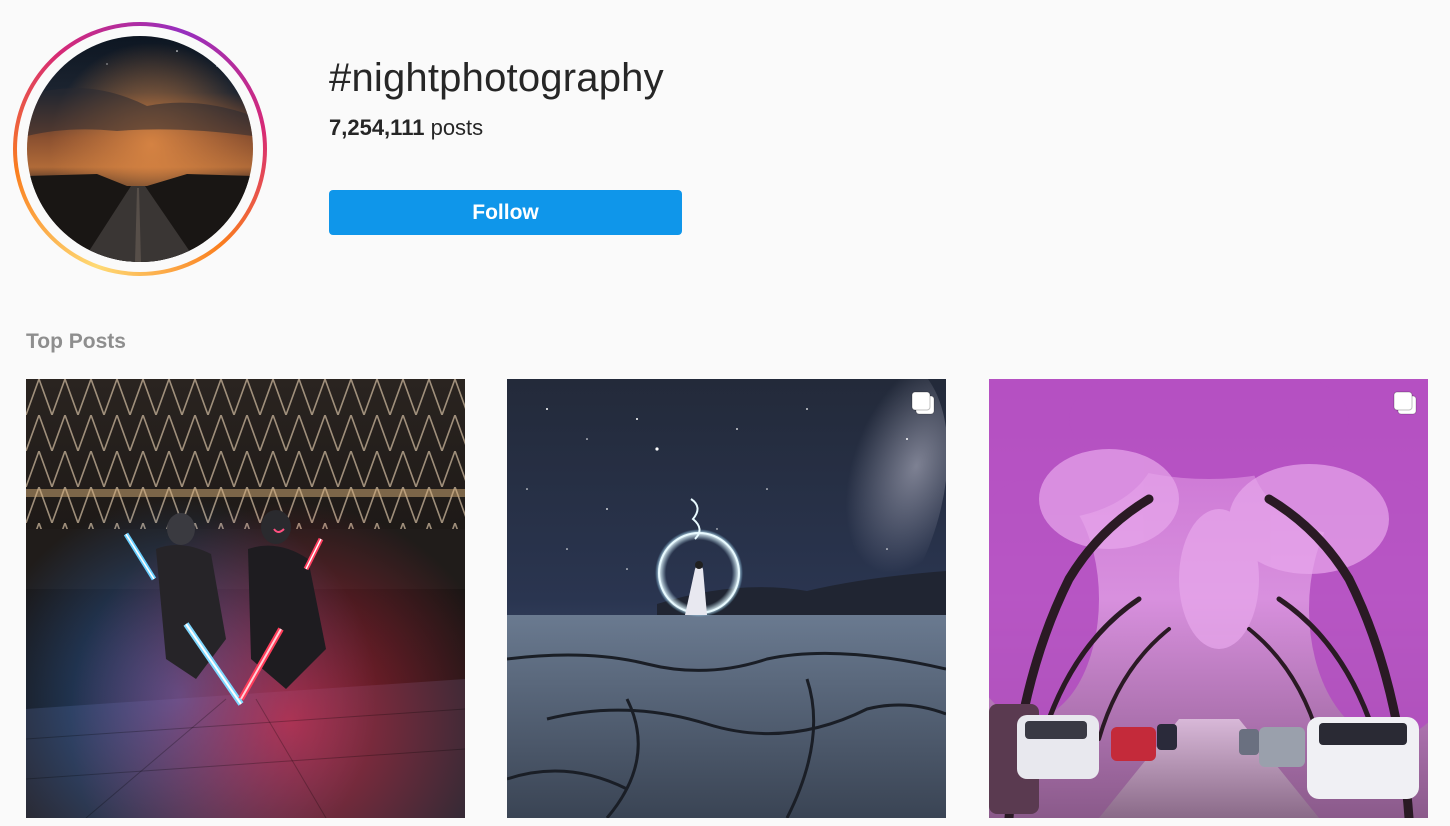 The image size is (1450, 826). Describe the element at coordinates (505, 212) in the screenshot. I see `follow-button: Follow` at that location.